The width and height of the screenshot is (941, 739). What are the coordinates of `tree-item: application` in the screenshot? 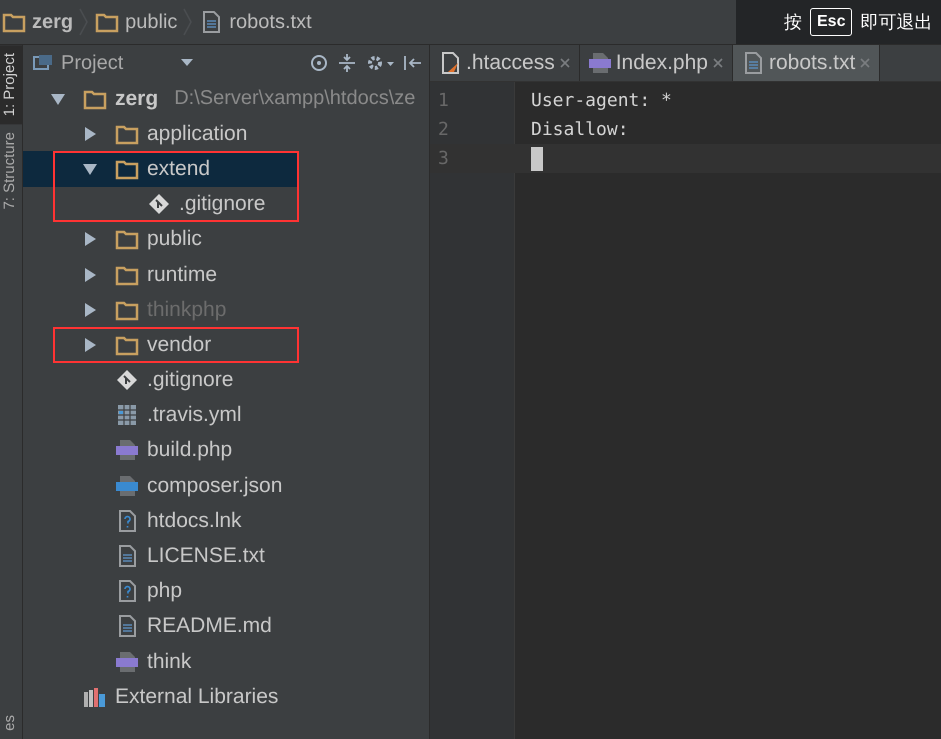 It's located at (226, 134).